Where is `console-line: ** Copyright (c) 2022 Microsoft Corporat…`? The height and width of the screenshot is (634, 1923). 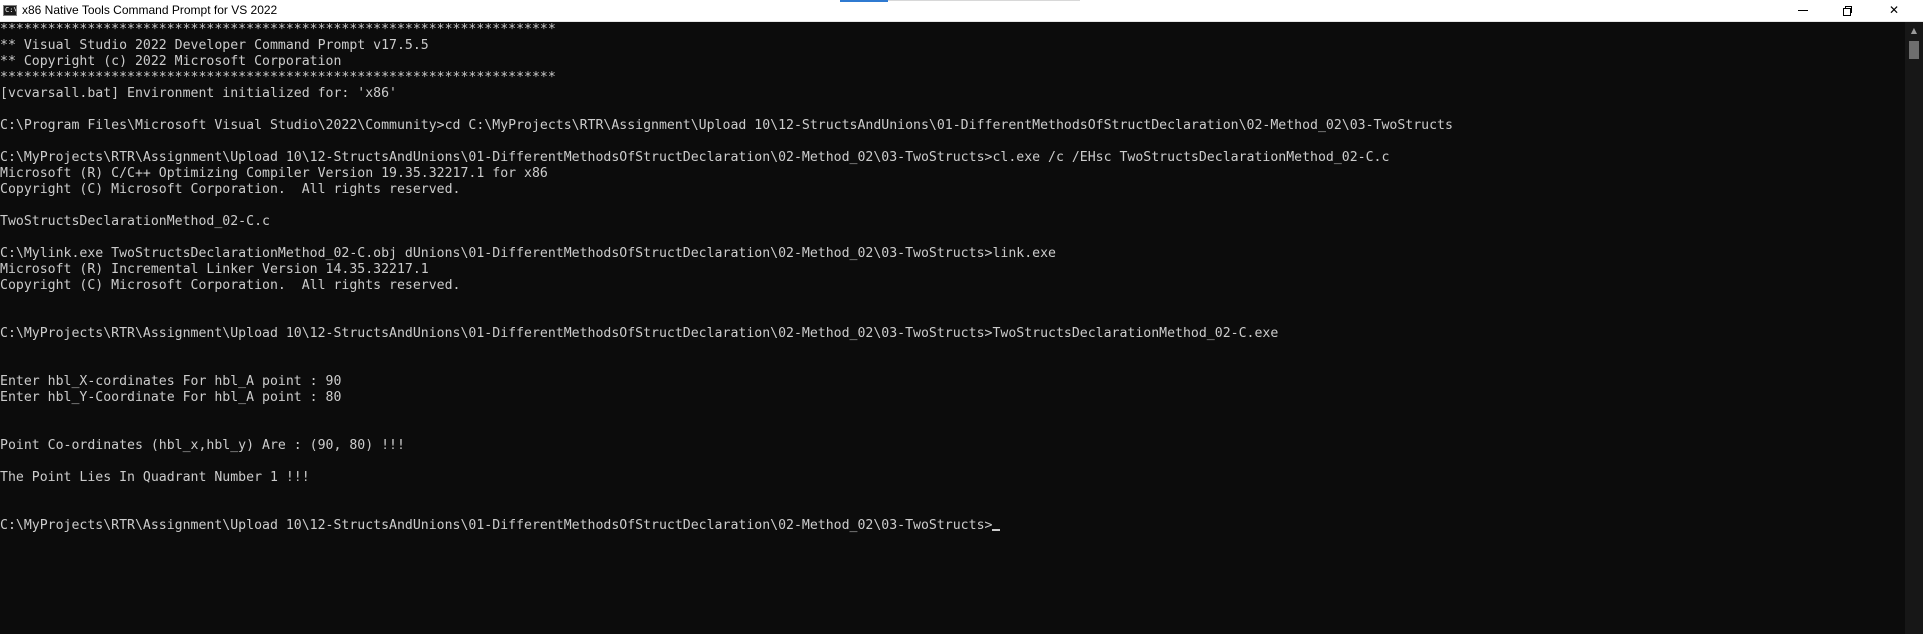
console-line: ** Copyright (c) 2022 Microsoft Corporat… is located at coordinates (171, 61).